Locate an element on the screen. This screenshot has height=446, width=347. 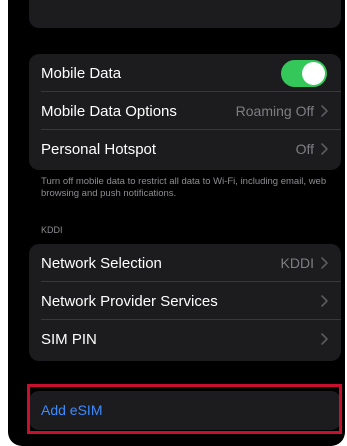
personal-hotspot-value: Off is located at coordinates (304, 149).